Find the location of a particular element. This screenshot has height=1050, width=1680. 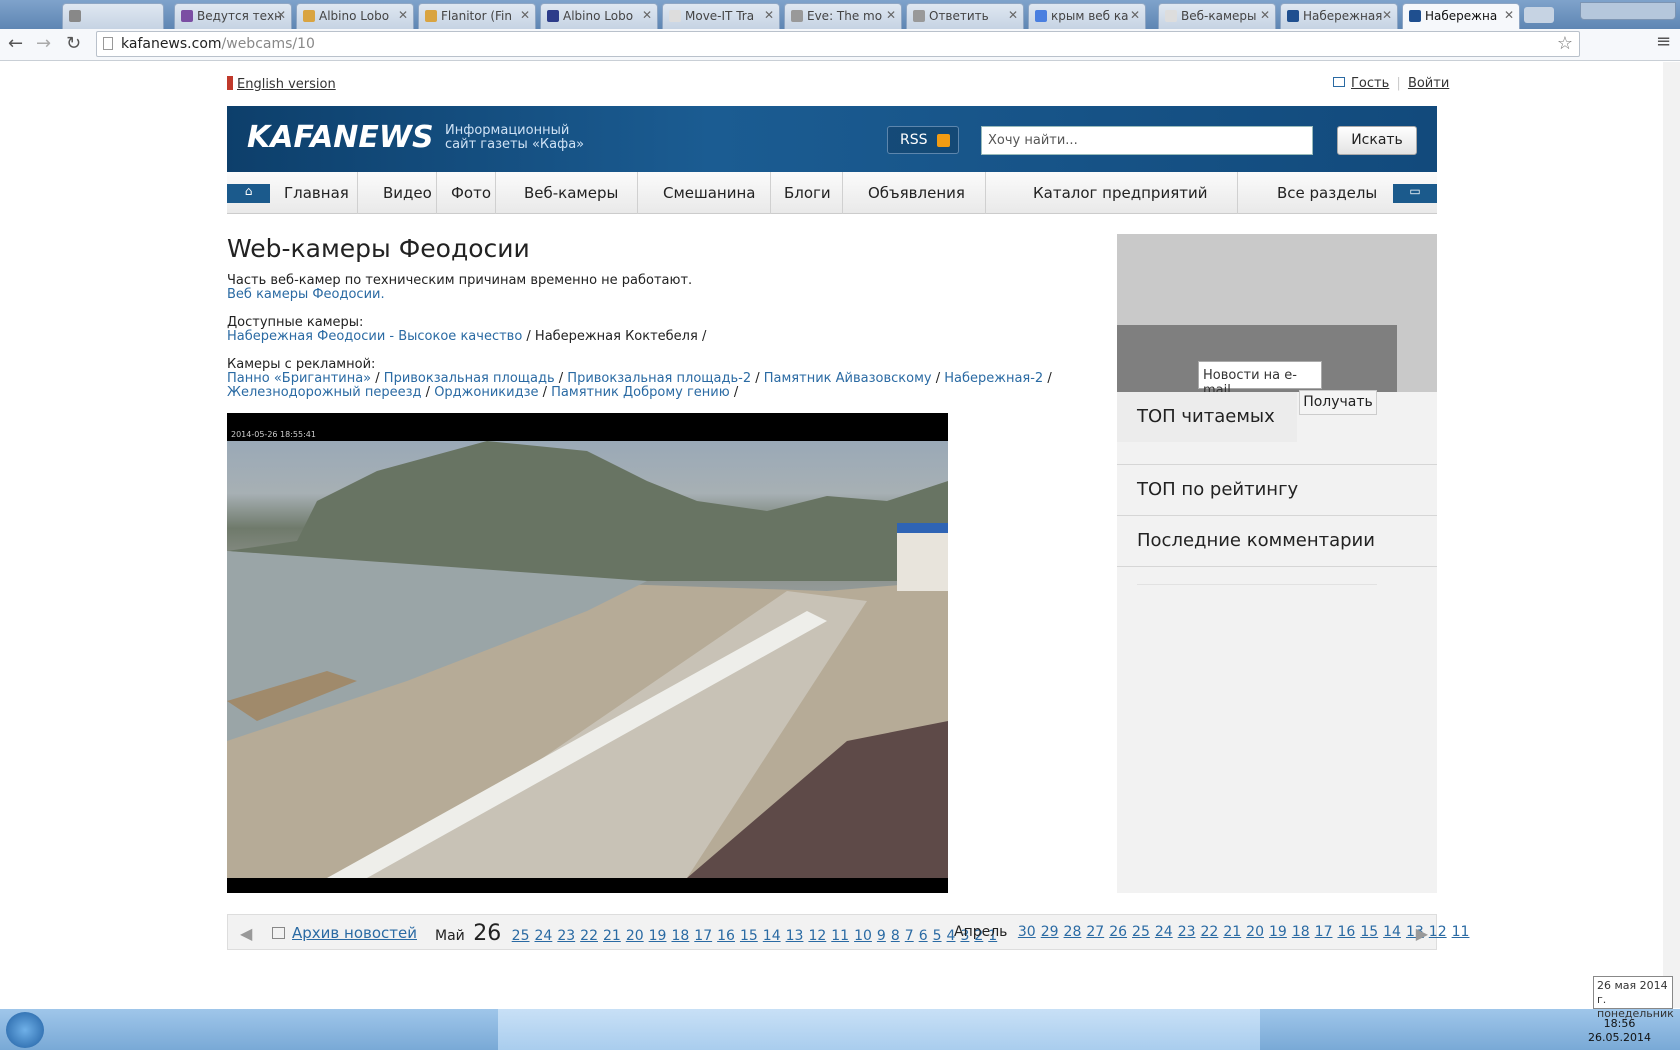

archive-link: Архив новостей is located at coordinates (354, 933).